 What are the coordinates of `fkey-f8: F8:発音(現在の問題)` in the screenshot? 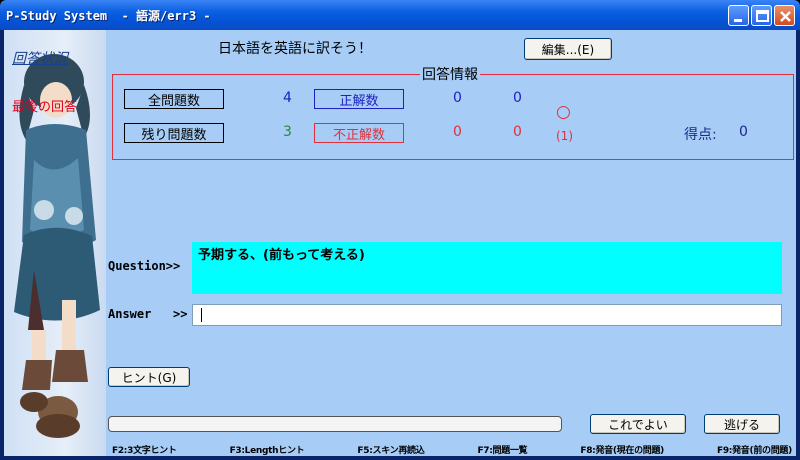 It's located at (622, 451).